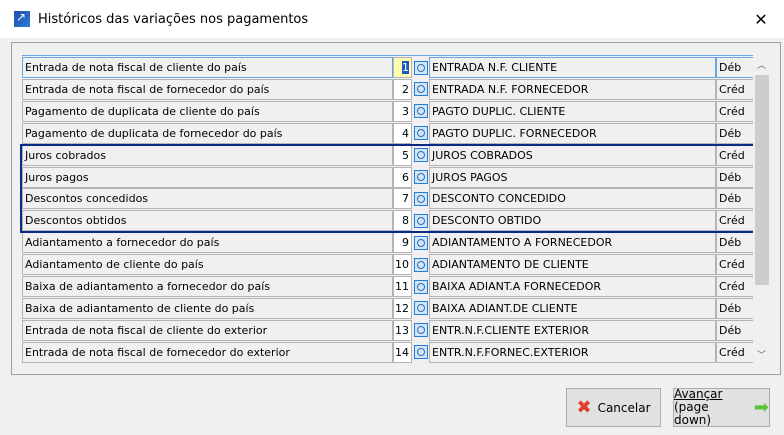 This screenshot has height=435, width=784. What do you see at coordinates (207, 243) in the screenshot?
I see `description-cell: Adiantamento a fornecedor do país` at bounding box center [207, 243].